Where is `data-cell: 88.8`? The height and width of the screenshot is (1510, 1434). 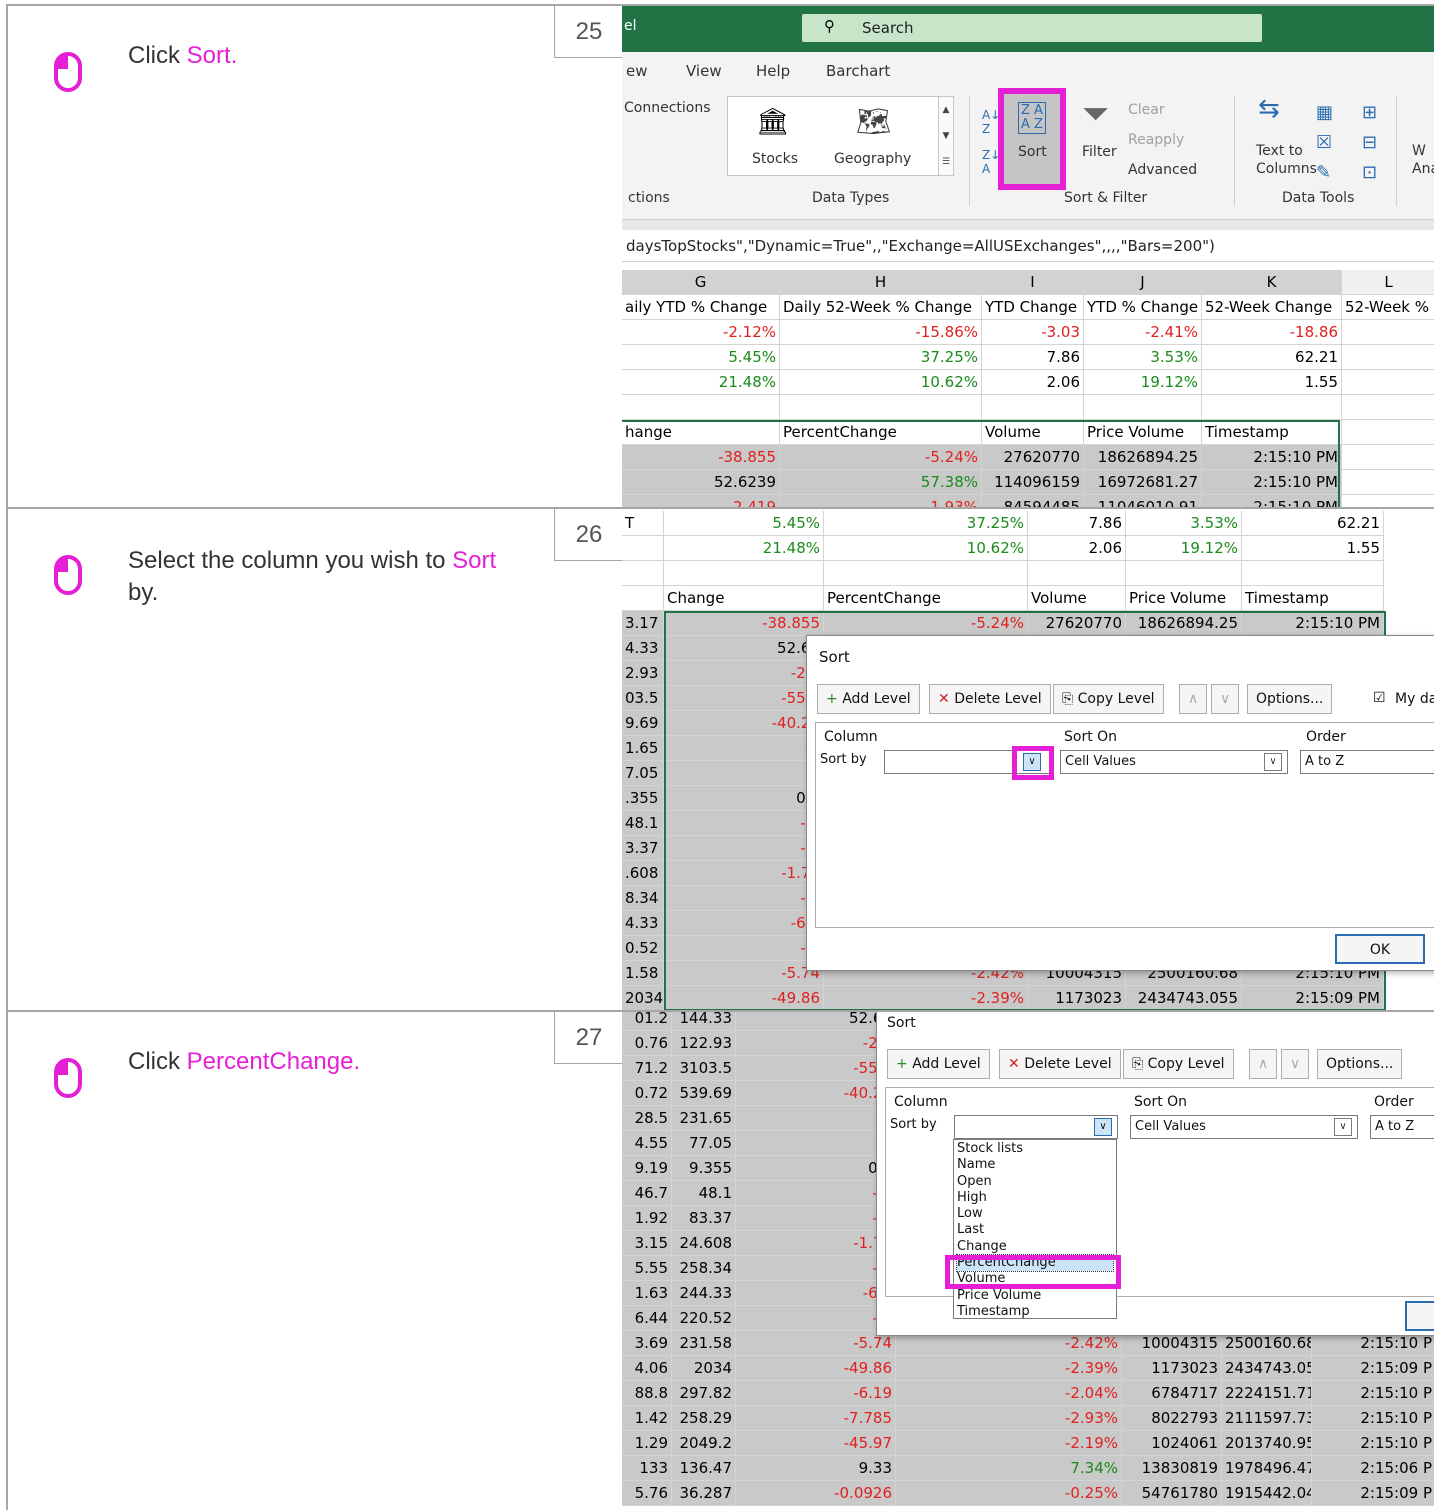
data-cell: 88.8 is located at coordinates (647, 1393).